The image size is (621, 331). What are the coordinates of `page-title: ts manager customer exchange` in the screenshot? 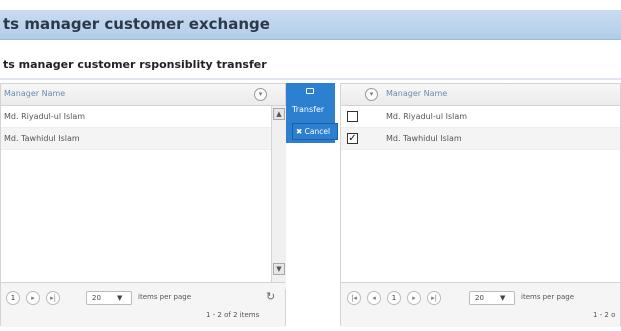 It's located at (136, 24).